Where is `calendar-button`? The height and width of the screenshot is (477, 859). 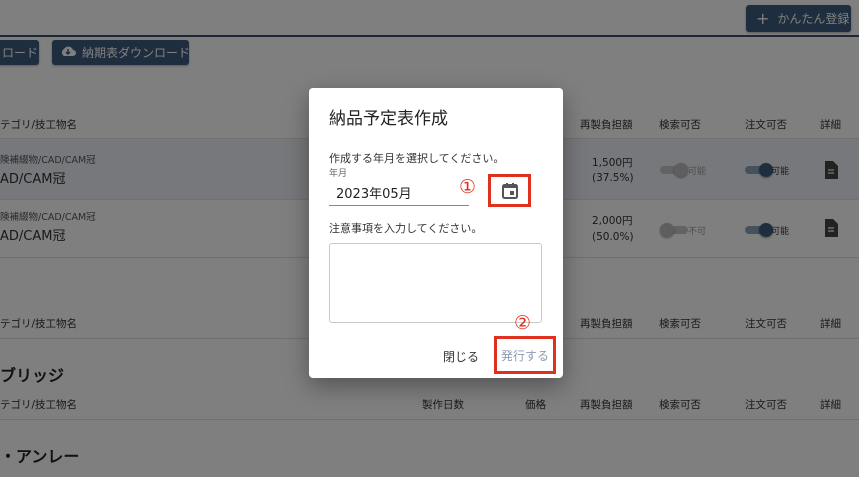
calendar-button is located at coordinates (509, 190).